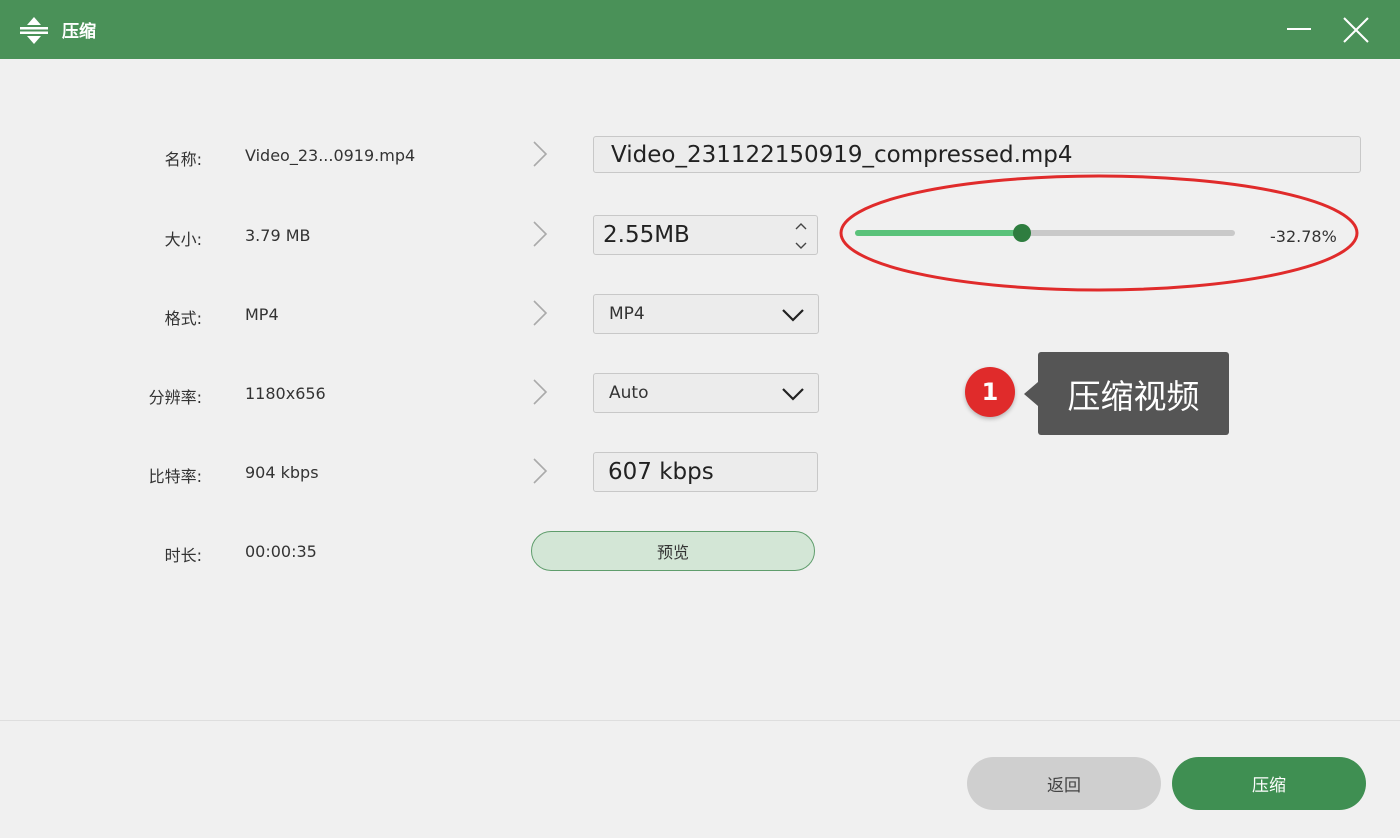  Describe the element at coordinates (79, 32) in the screenshot. I see `window-title: 压缩` at that location.